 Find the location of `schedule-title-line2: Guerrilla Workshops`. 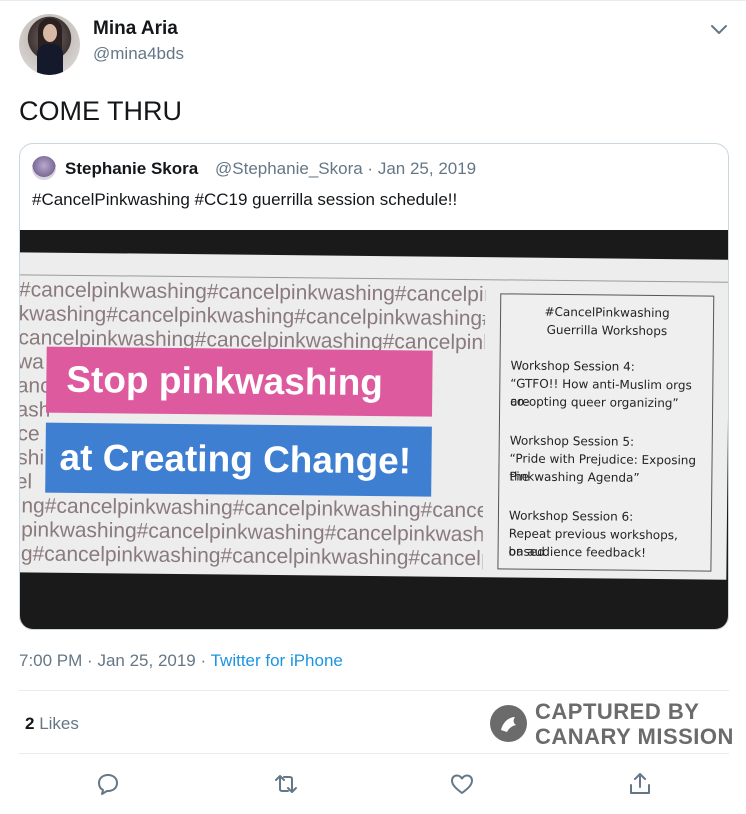

schedule-title-line2: Guerrilla Workshops is located at coordinates (607, 330).